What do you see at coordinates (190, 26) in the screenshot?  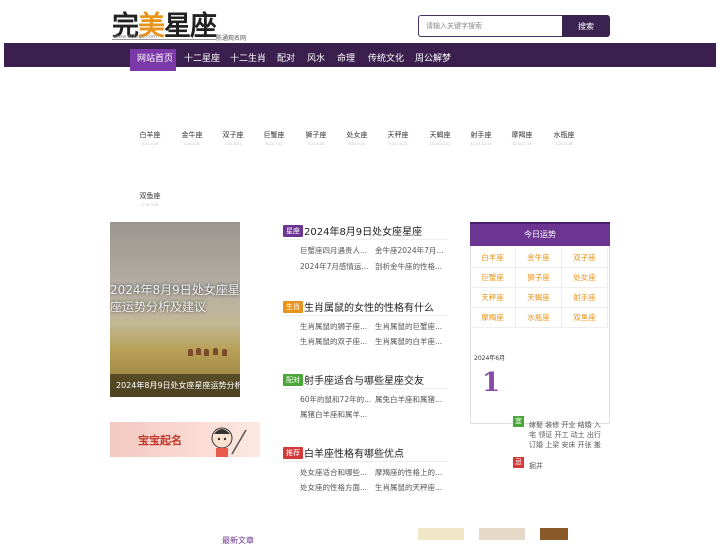 I see `logo-char: 星座` at bounding box center [190, 26].